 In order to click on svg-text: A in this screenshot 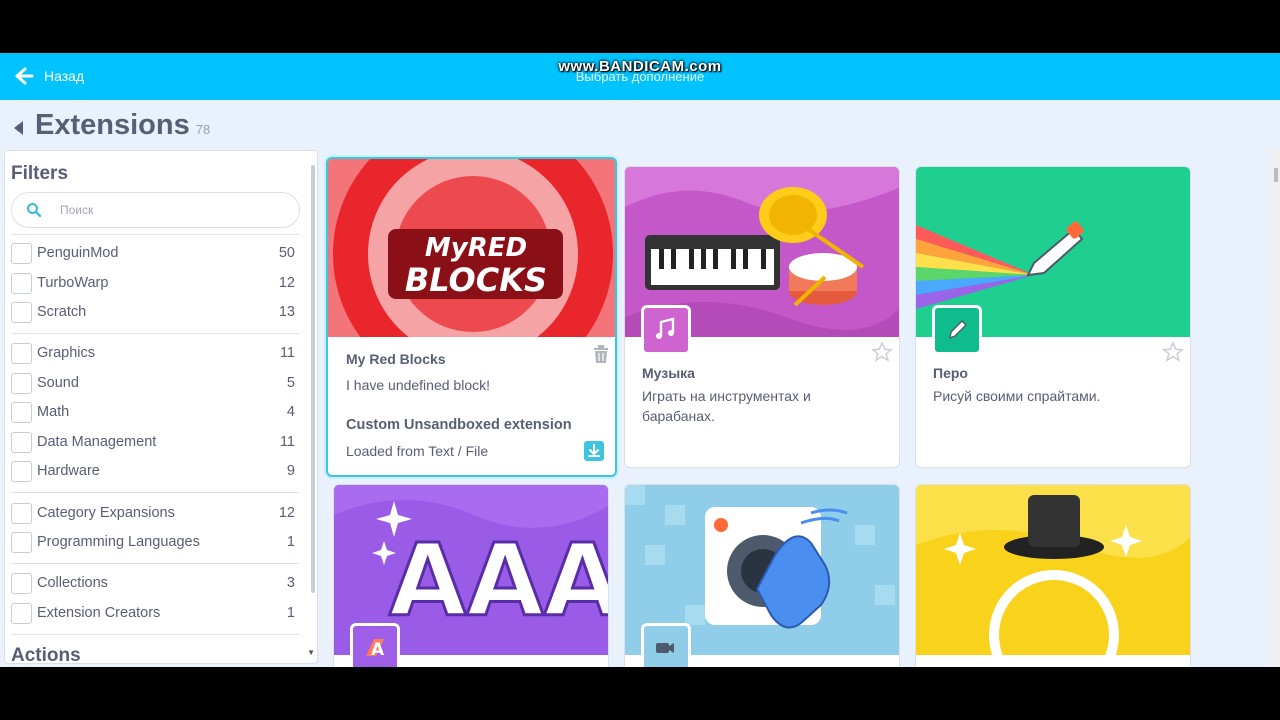, I will do `click(378, 650)`.